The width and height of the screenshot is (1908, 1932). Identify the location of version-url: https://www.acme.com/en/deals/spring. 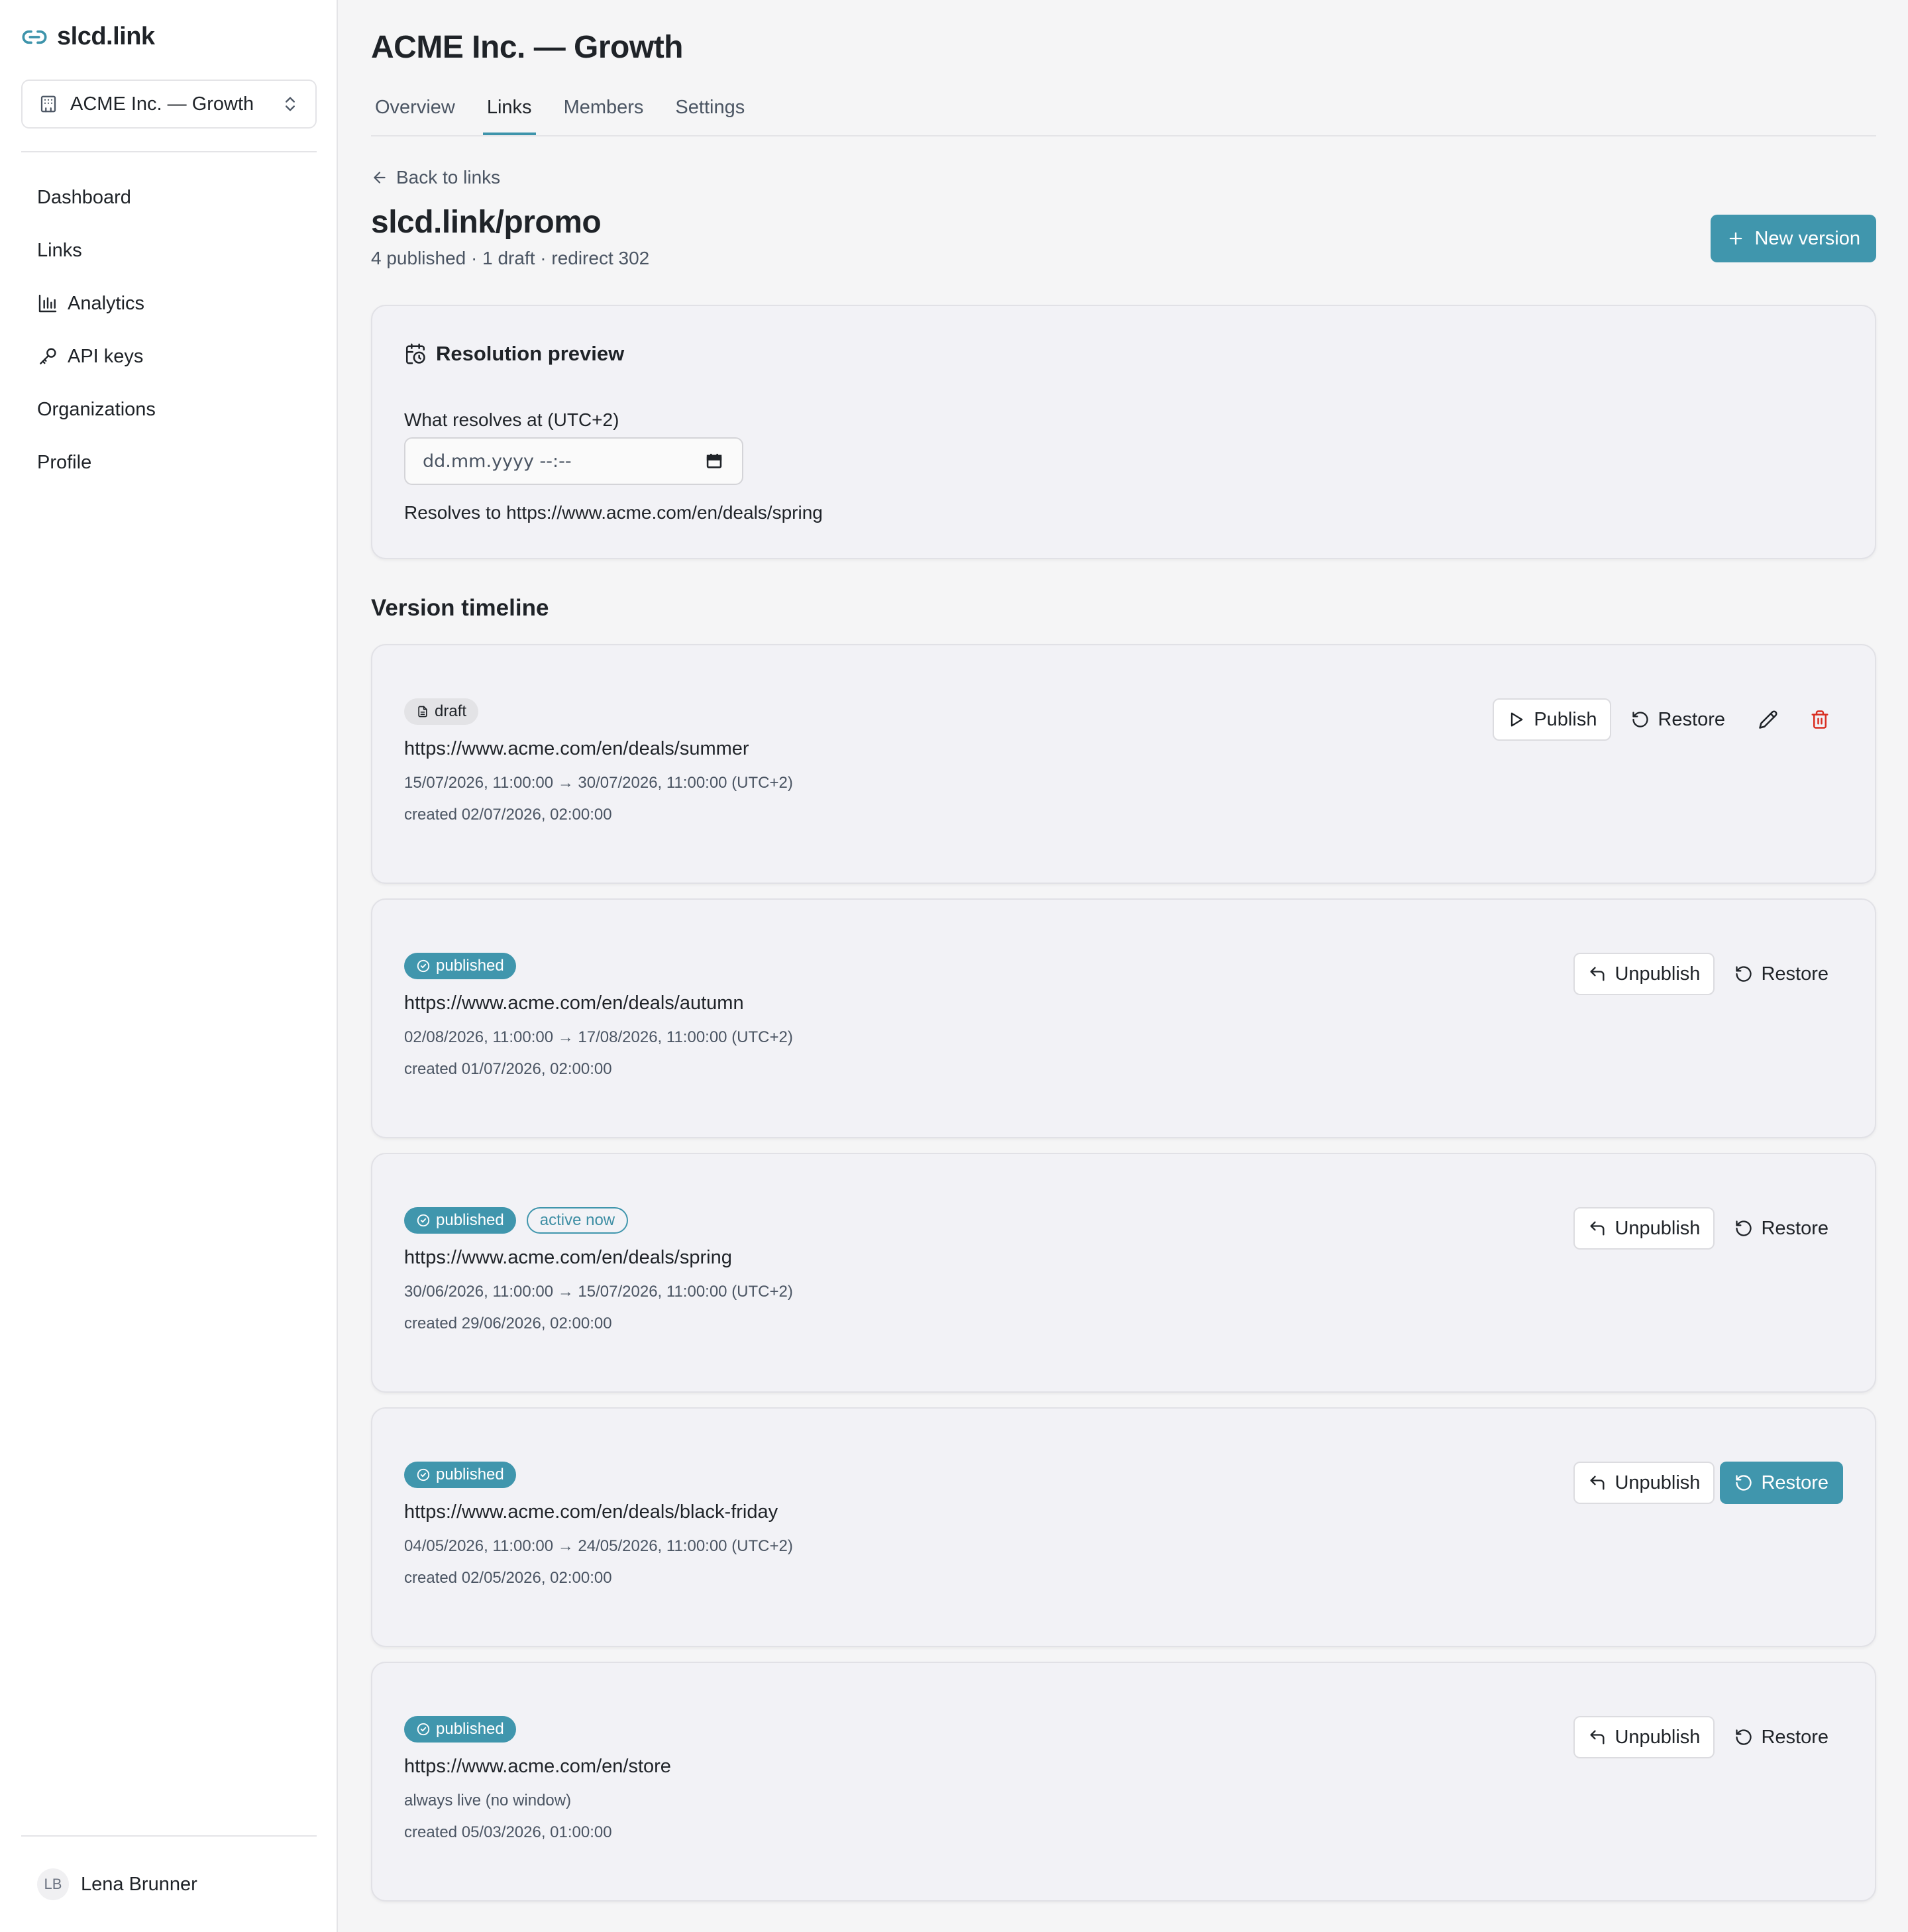
(568, 1257).